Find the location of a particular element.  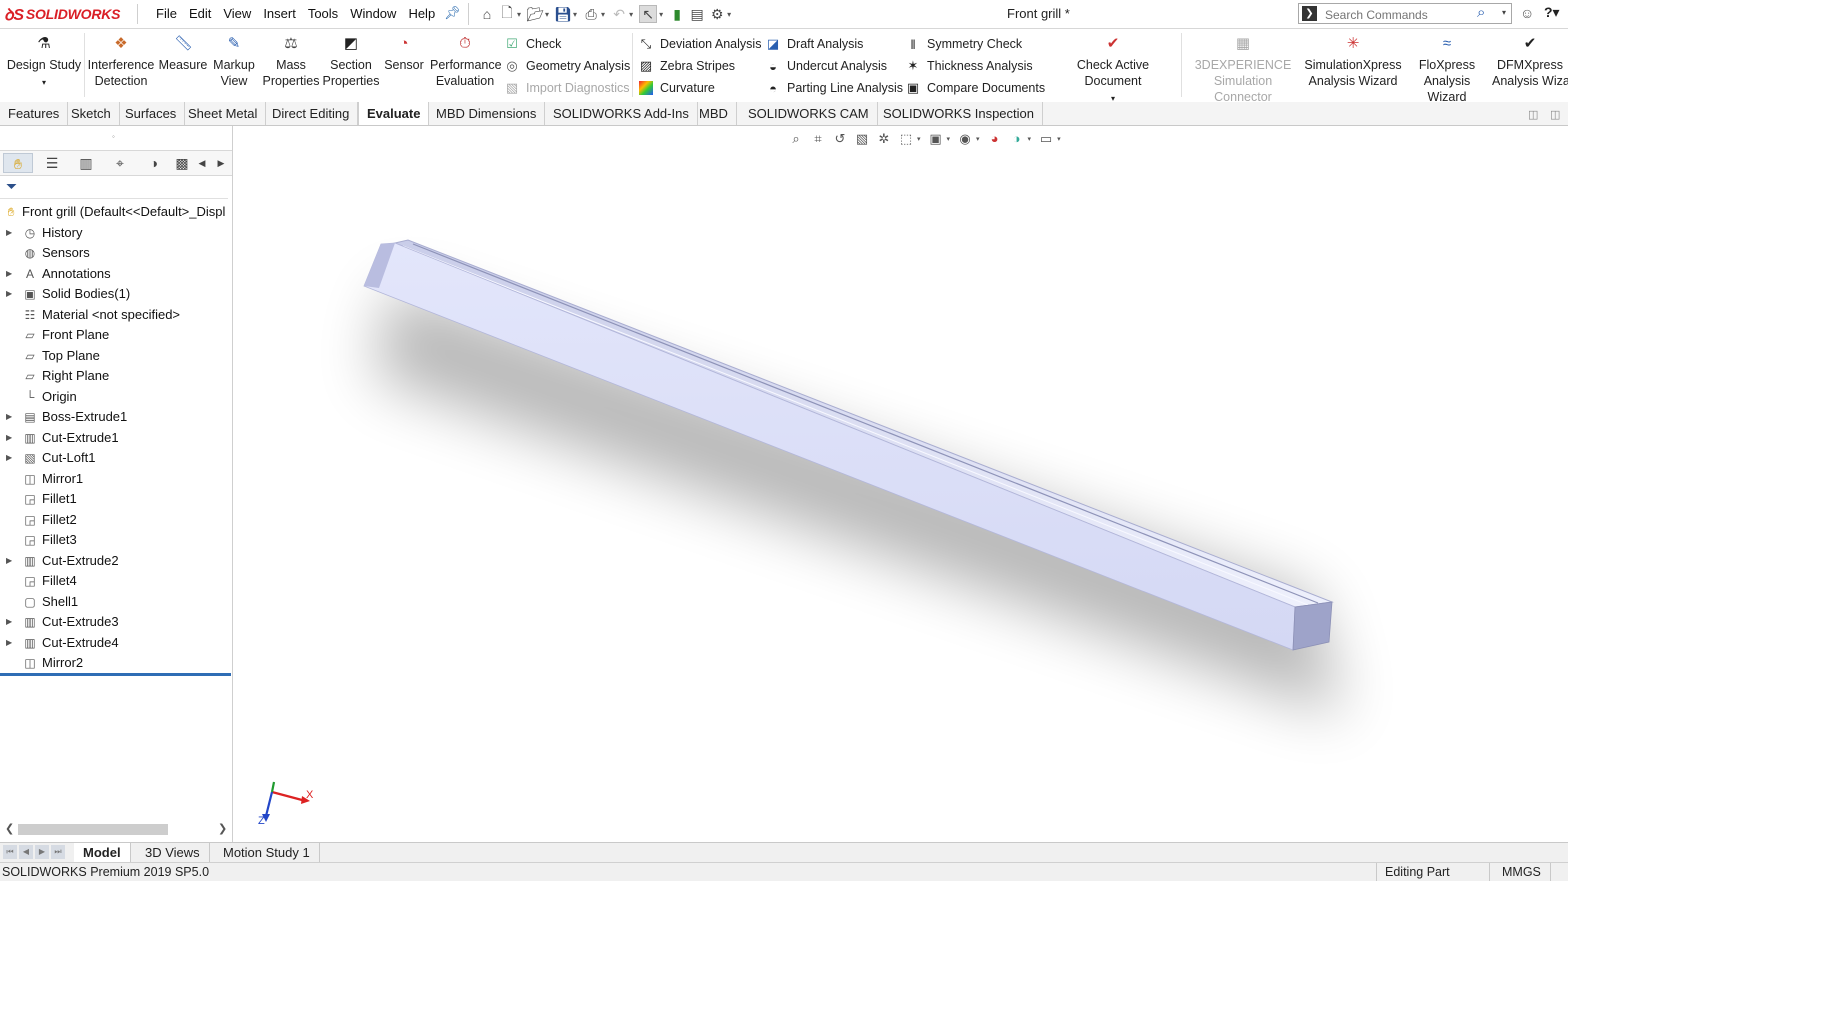

print-icon: ⎙ is located at coordinates (591, 14).